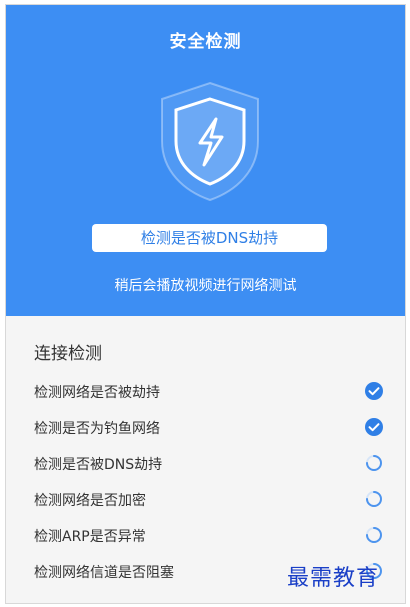 This screenshot has width=410, height=607. What do you see at coordinates (205, 391) in the screenshot?
I see `check-item: 检测网络是否被劫持` at bounding box center [205, 391].